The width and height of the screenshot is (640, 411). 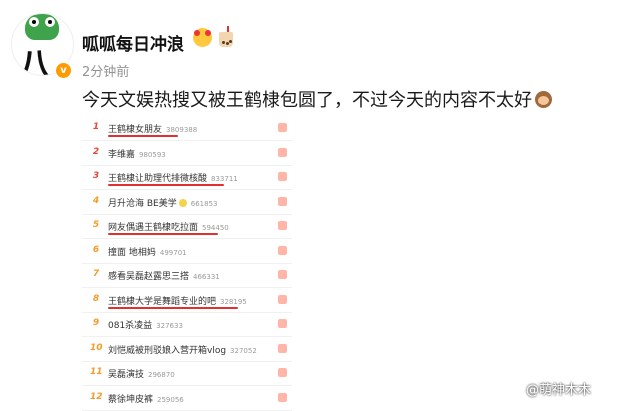 I want to click on hot-search-title-text: 网友偶遇王鹤棣吃拉面, so click(x=153, y=228).